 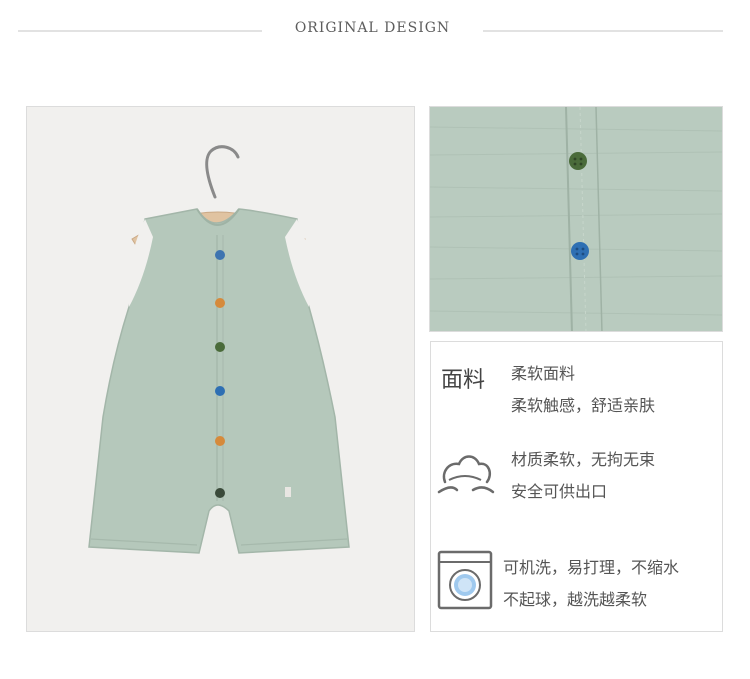 I want to click on comfort-line-1: 材质柔软，无拘无束, so click(x=583, y=459).